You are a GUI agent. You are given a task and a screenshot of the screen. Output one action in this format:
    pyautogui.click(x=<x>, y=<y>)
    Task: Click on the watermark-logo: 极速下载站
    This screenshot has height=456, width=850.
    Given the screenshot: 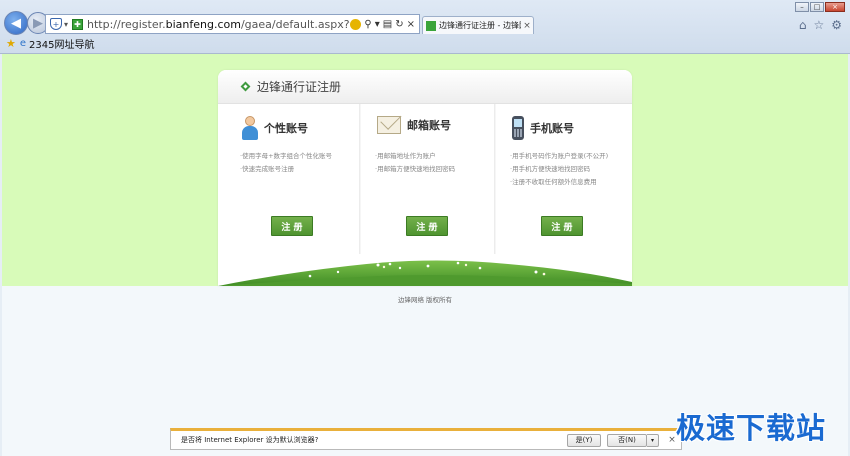 What is the action you would take?
    pyautogui.click(x=751, y=428)
    